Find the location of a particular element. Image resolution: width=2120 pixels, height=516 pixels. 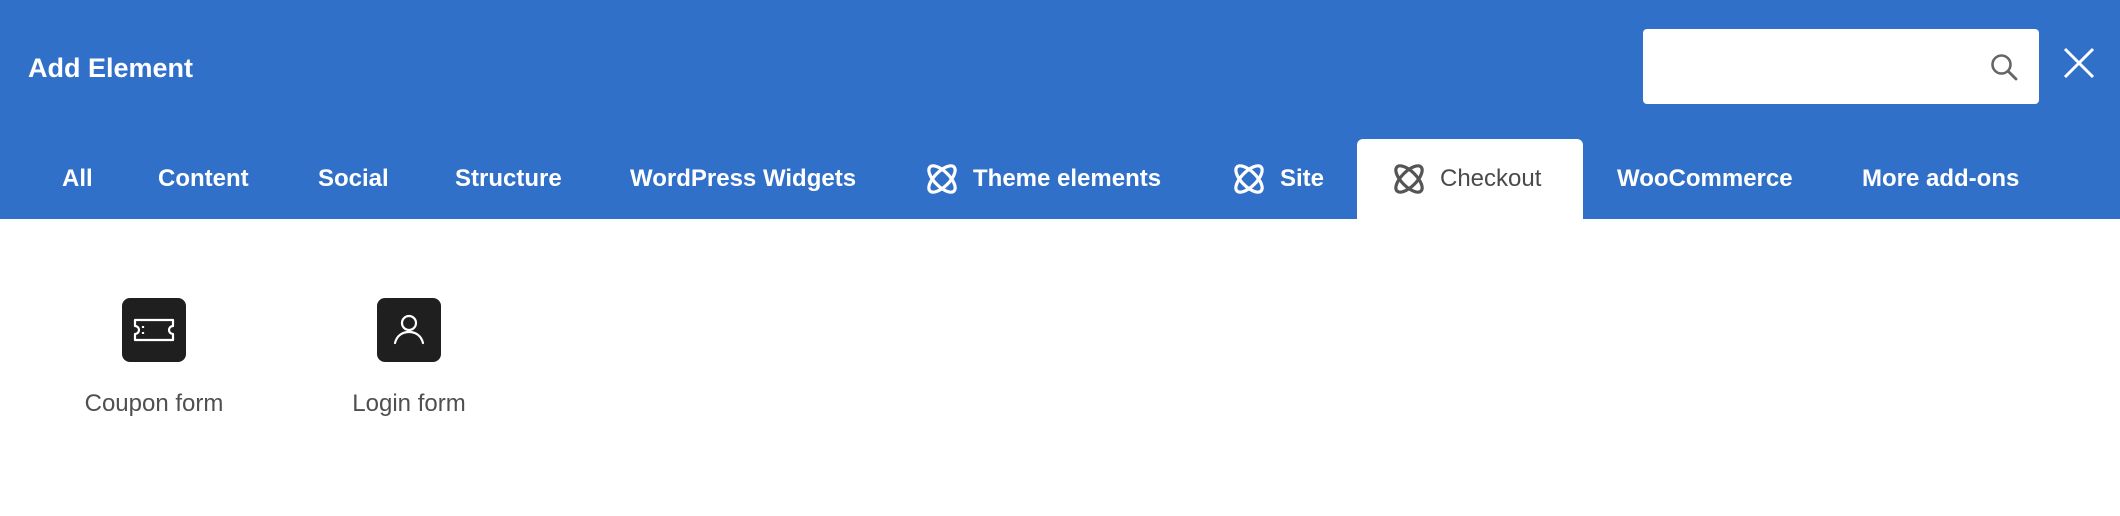

element-coupon-form: Coupon form is located at coordinates (154, 368).